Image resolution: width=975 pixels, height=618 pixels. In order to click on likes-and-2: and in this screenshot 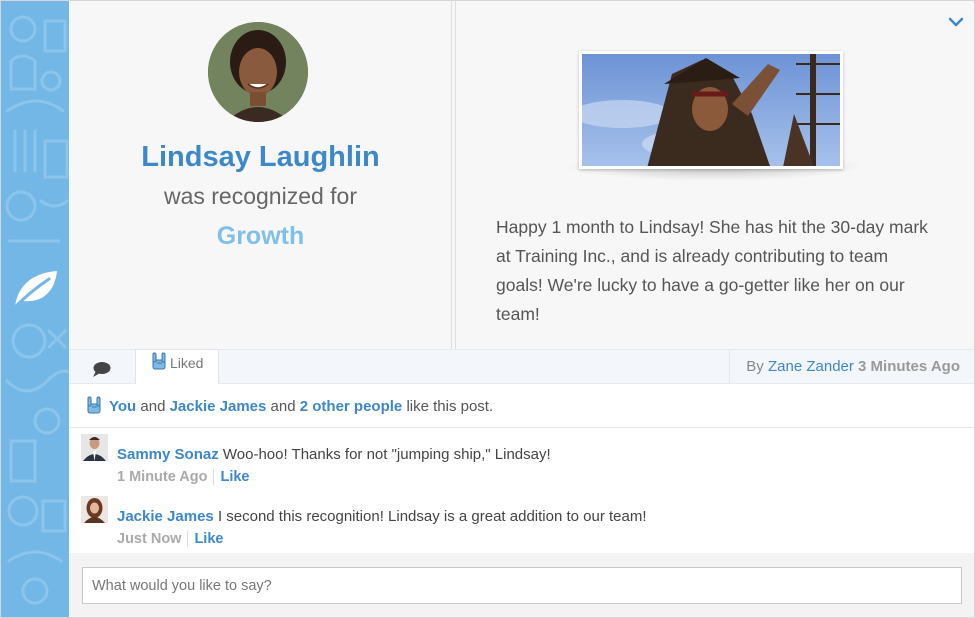, I will do `click(283, 406)`.